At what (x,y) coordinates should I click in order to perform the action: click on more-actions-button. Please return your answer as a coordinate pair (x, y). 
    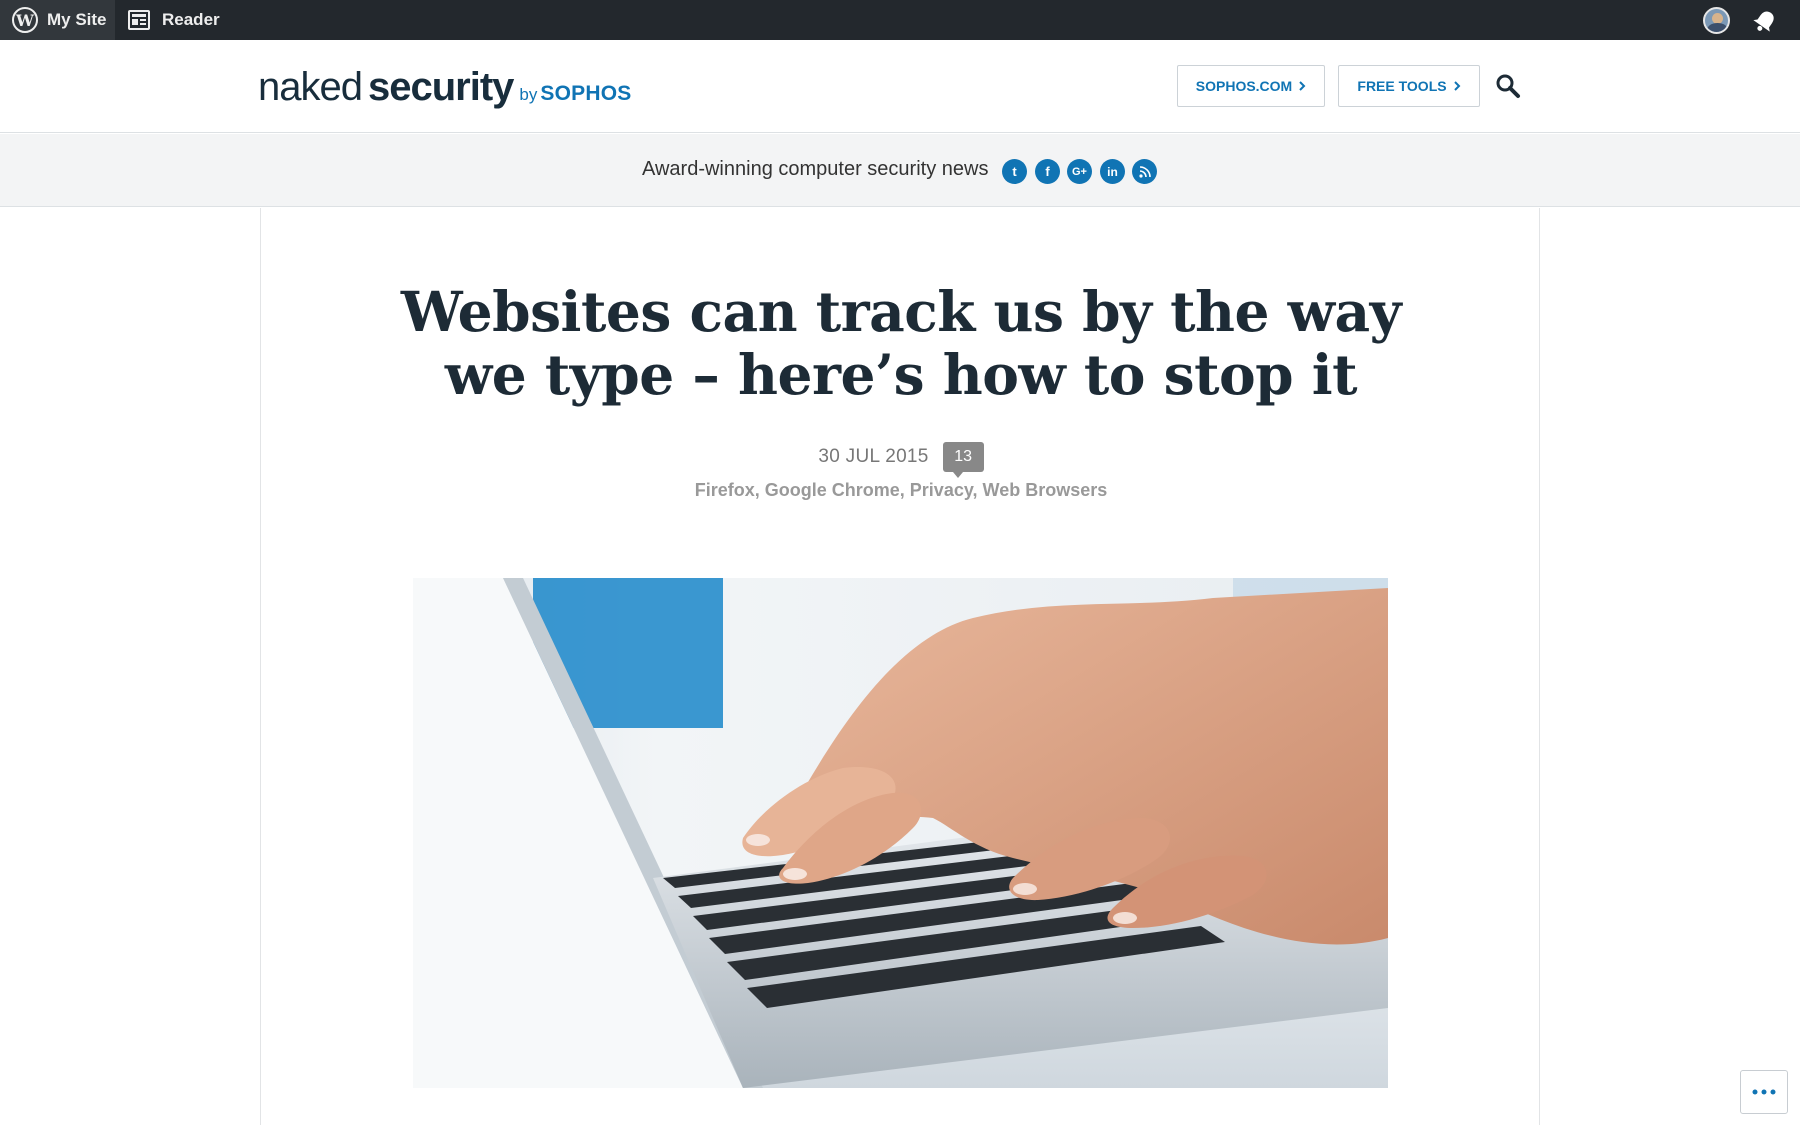
    Looking at the image, I should click on (1764, 1092).